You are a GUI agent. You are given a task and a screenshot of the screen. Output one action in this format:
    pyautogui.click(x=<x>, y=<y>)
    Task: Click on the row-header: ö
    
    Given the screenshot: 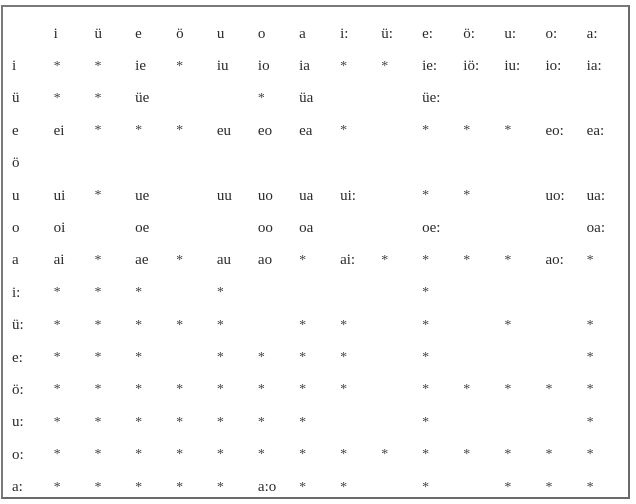 What is the action you would take?
    pyautogui.click(x=16, y=163)
    